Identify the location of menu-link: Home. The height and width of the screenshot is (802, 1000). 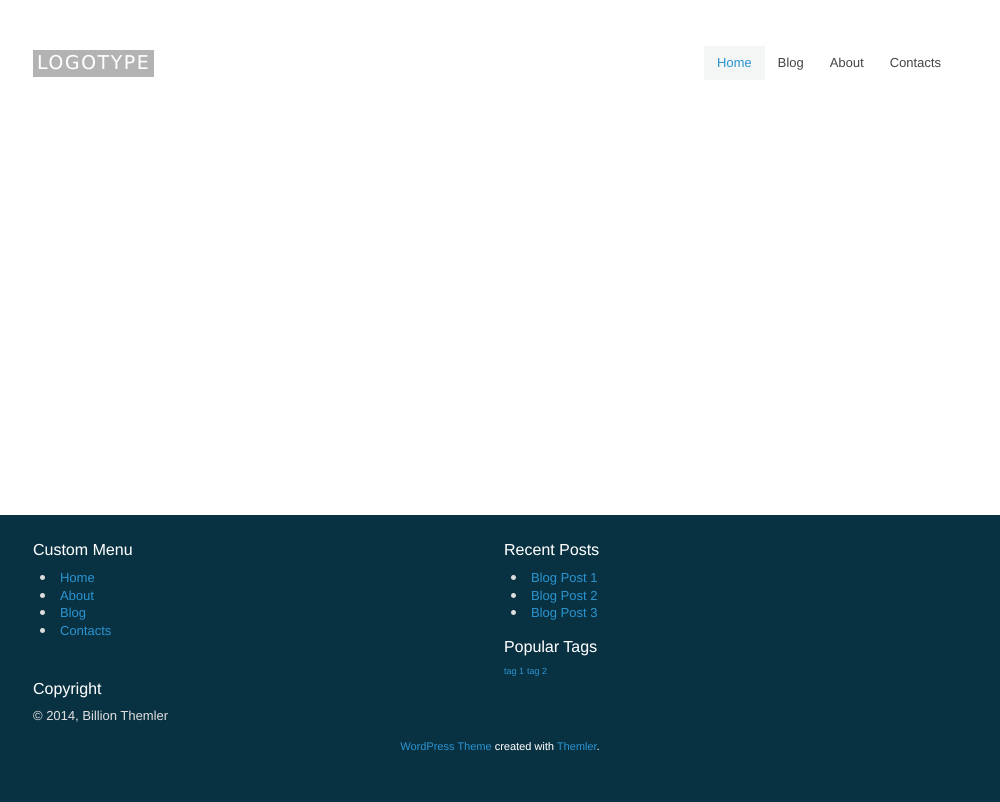
(77, 578).